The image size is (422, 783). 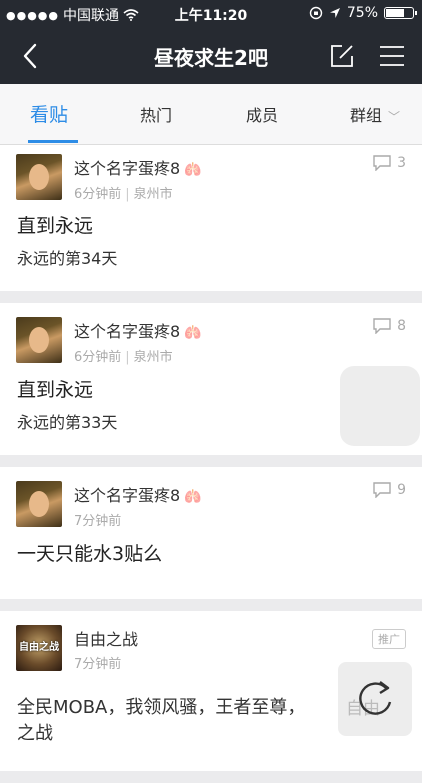 I want to click on tab-groups: 群组 ﹀, so click(x=375, y=114).